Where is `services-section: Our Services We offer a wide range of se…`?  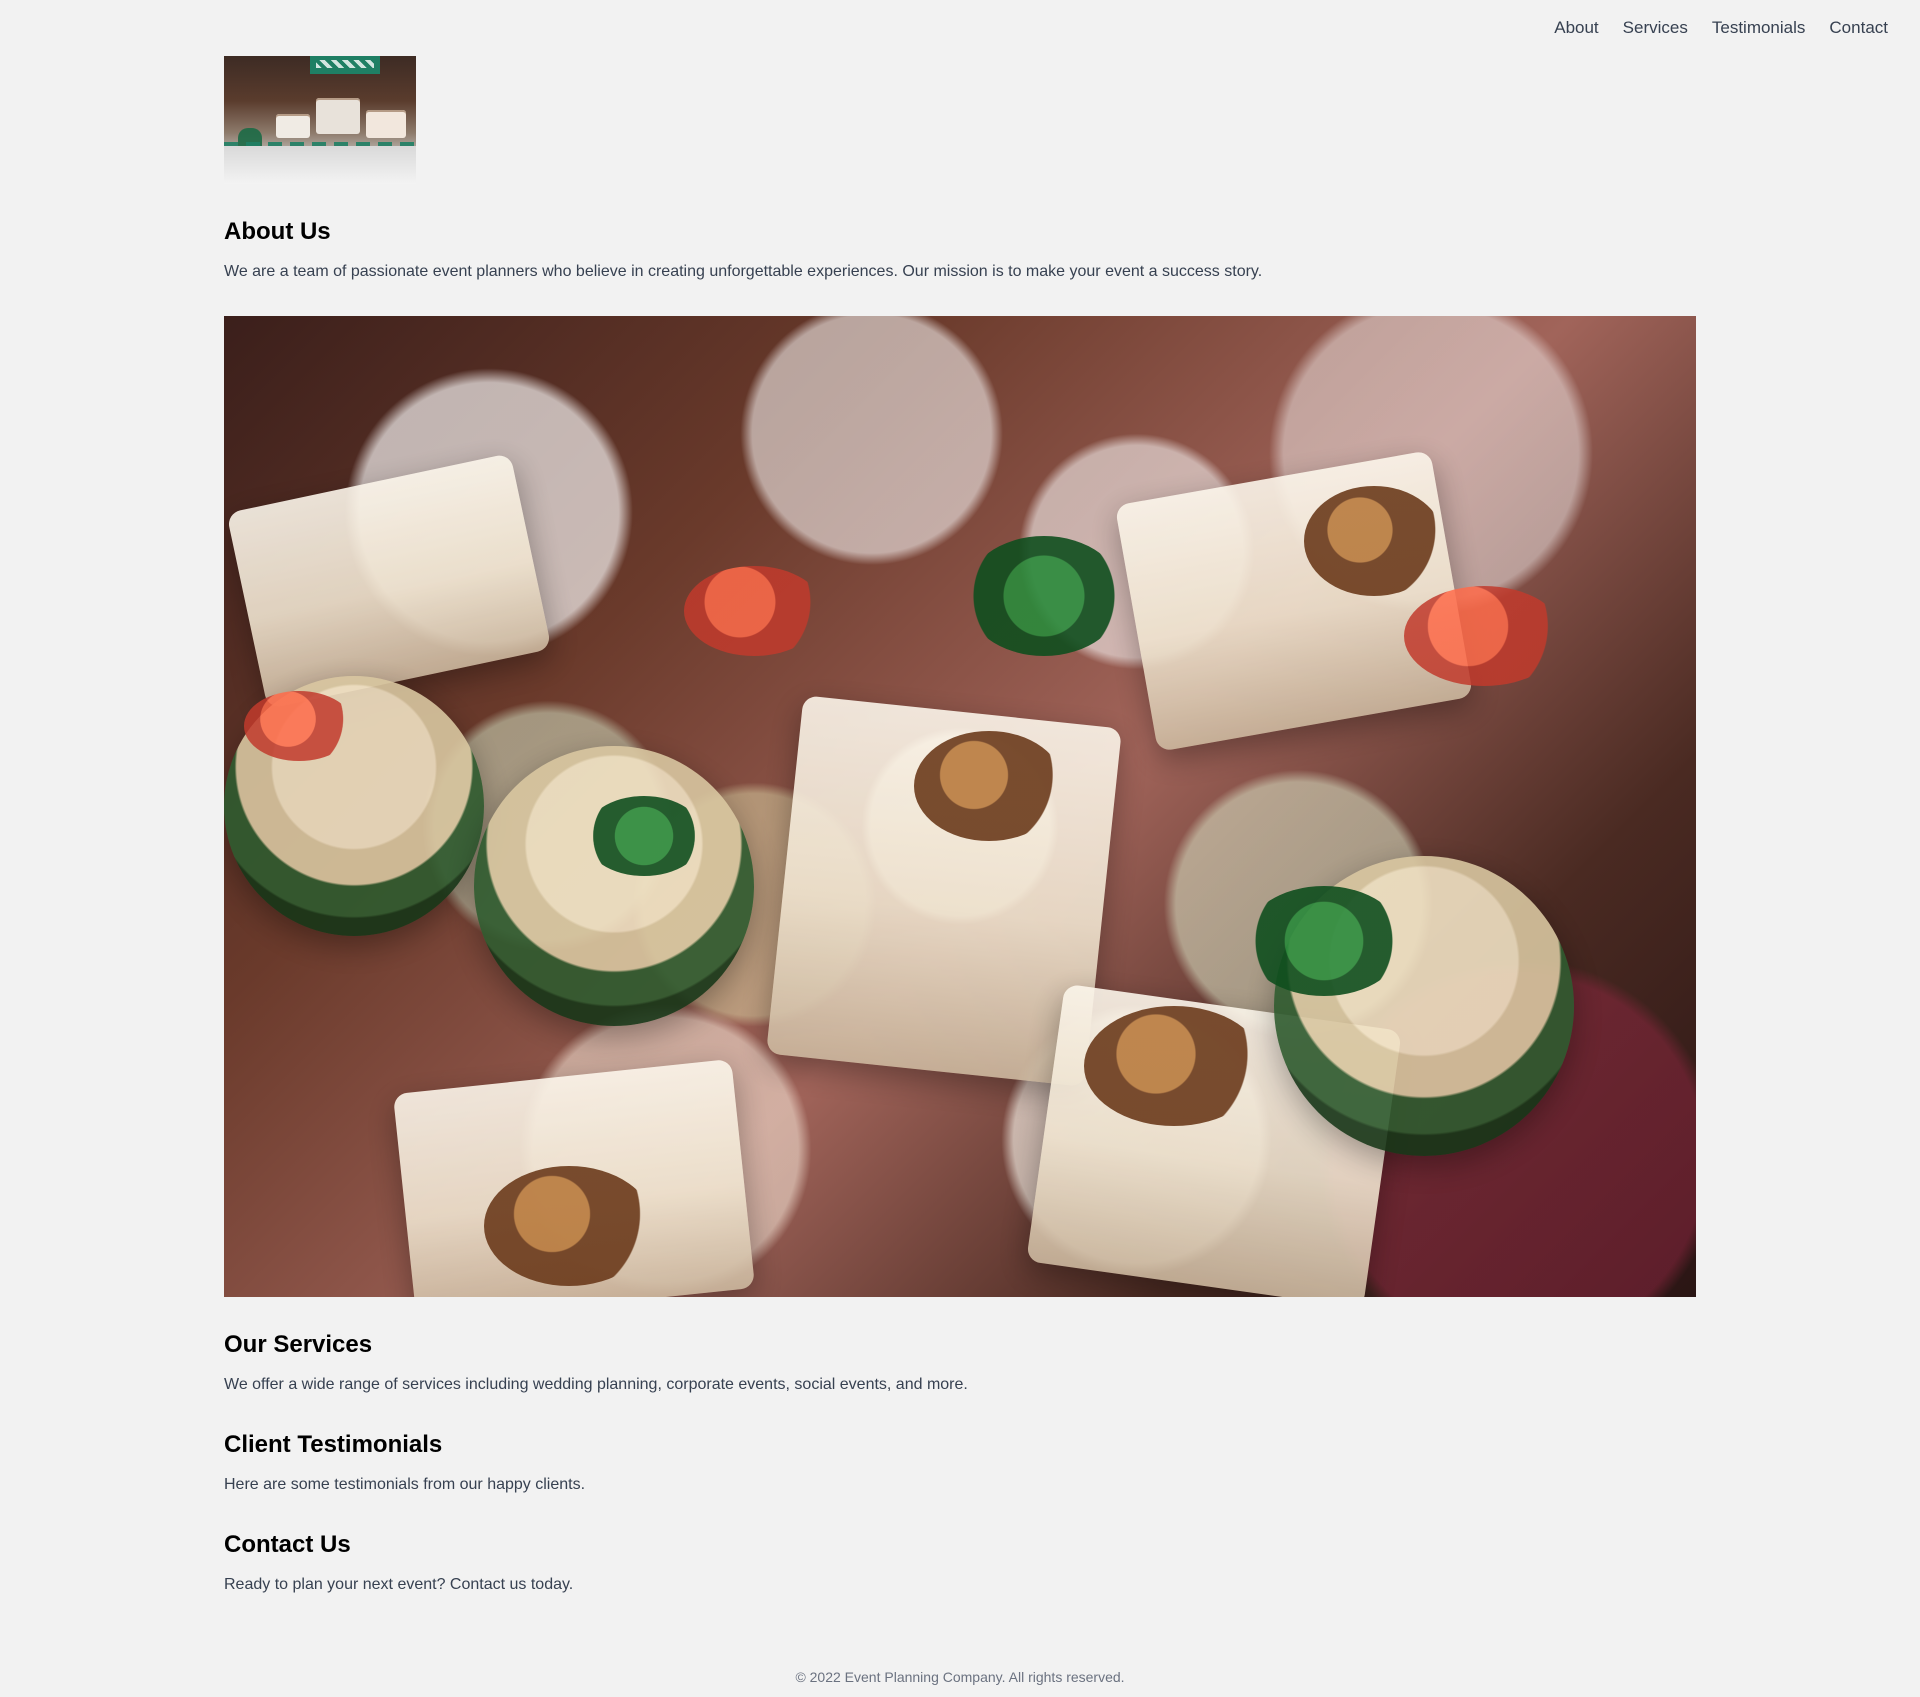 services-section: Our Services We offer a wide range of se… is located at coordinates (960, 1363).